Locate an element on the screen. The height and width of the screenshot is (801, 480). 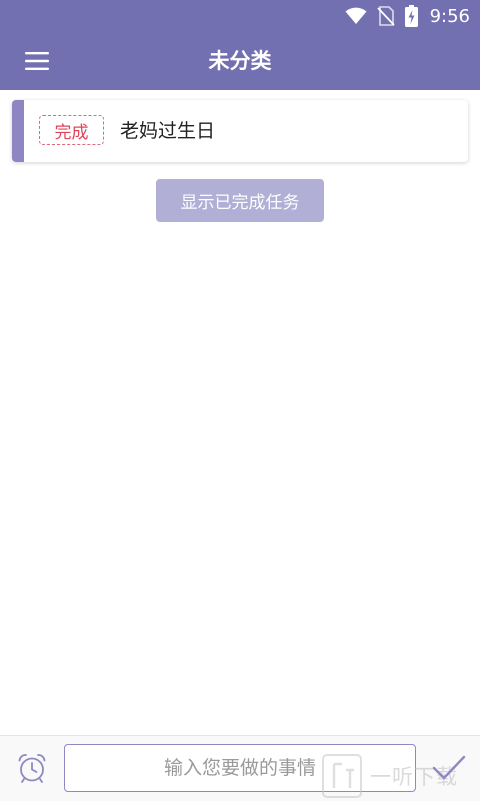
status-time: 9:56 is located at coordinates (449, 16).